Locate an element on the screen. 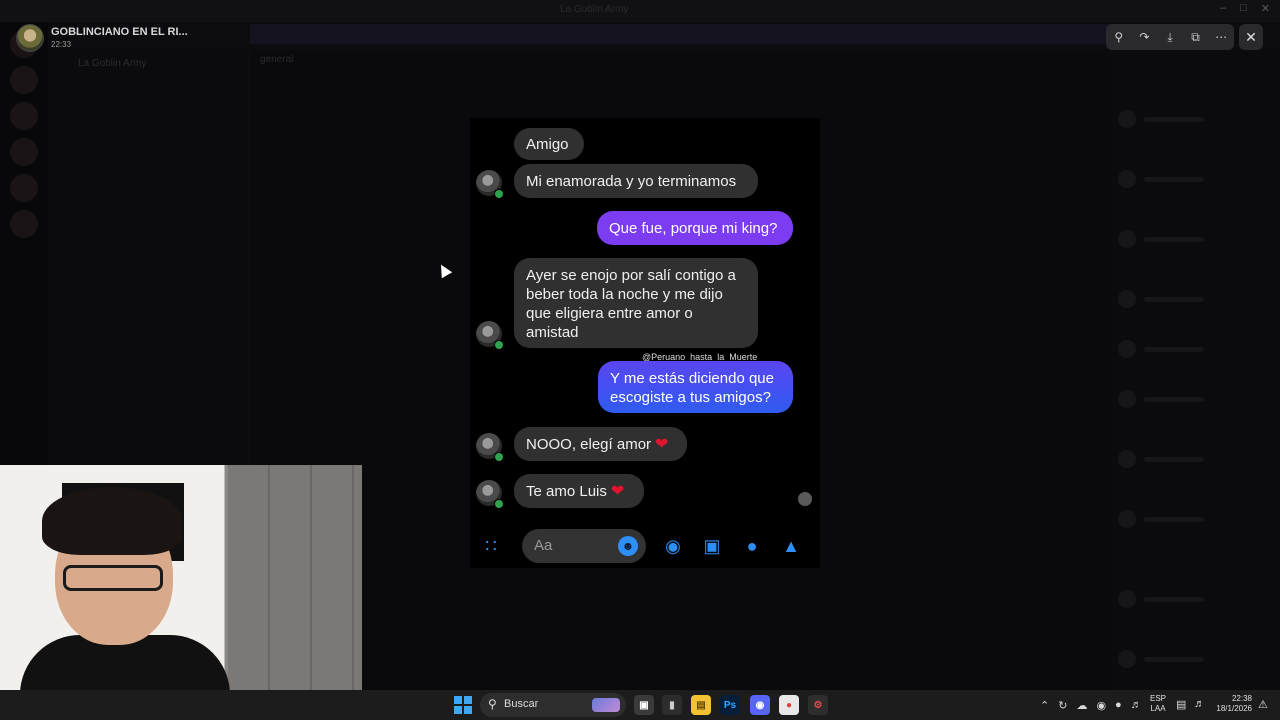 Image resolution: width=1280 pixels, height=720 pixels. minimize-icon: – is located at coordinates (1223, 8).